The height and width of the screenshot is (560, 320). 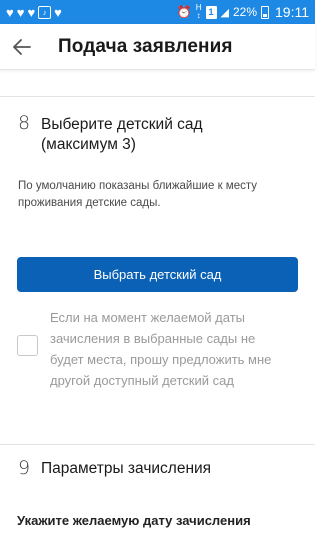 I want to click on notification-icons: ♥ ♥ ♥ ♪ ♥, so click(x=34, y=12).